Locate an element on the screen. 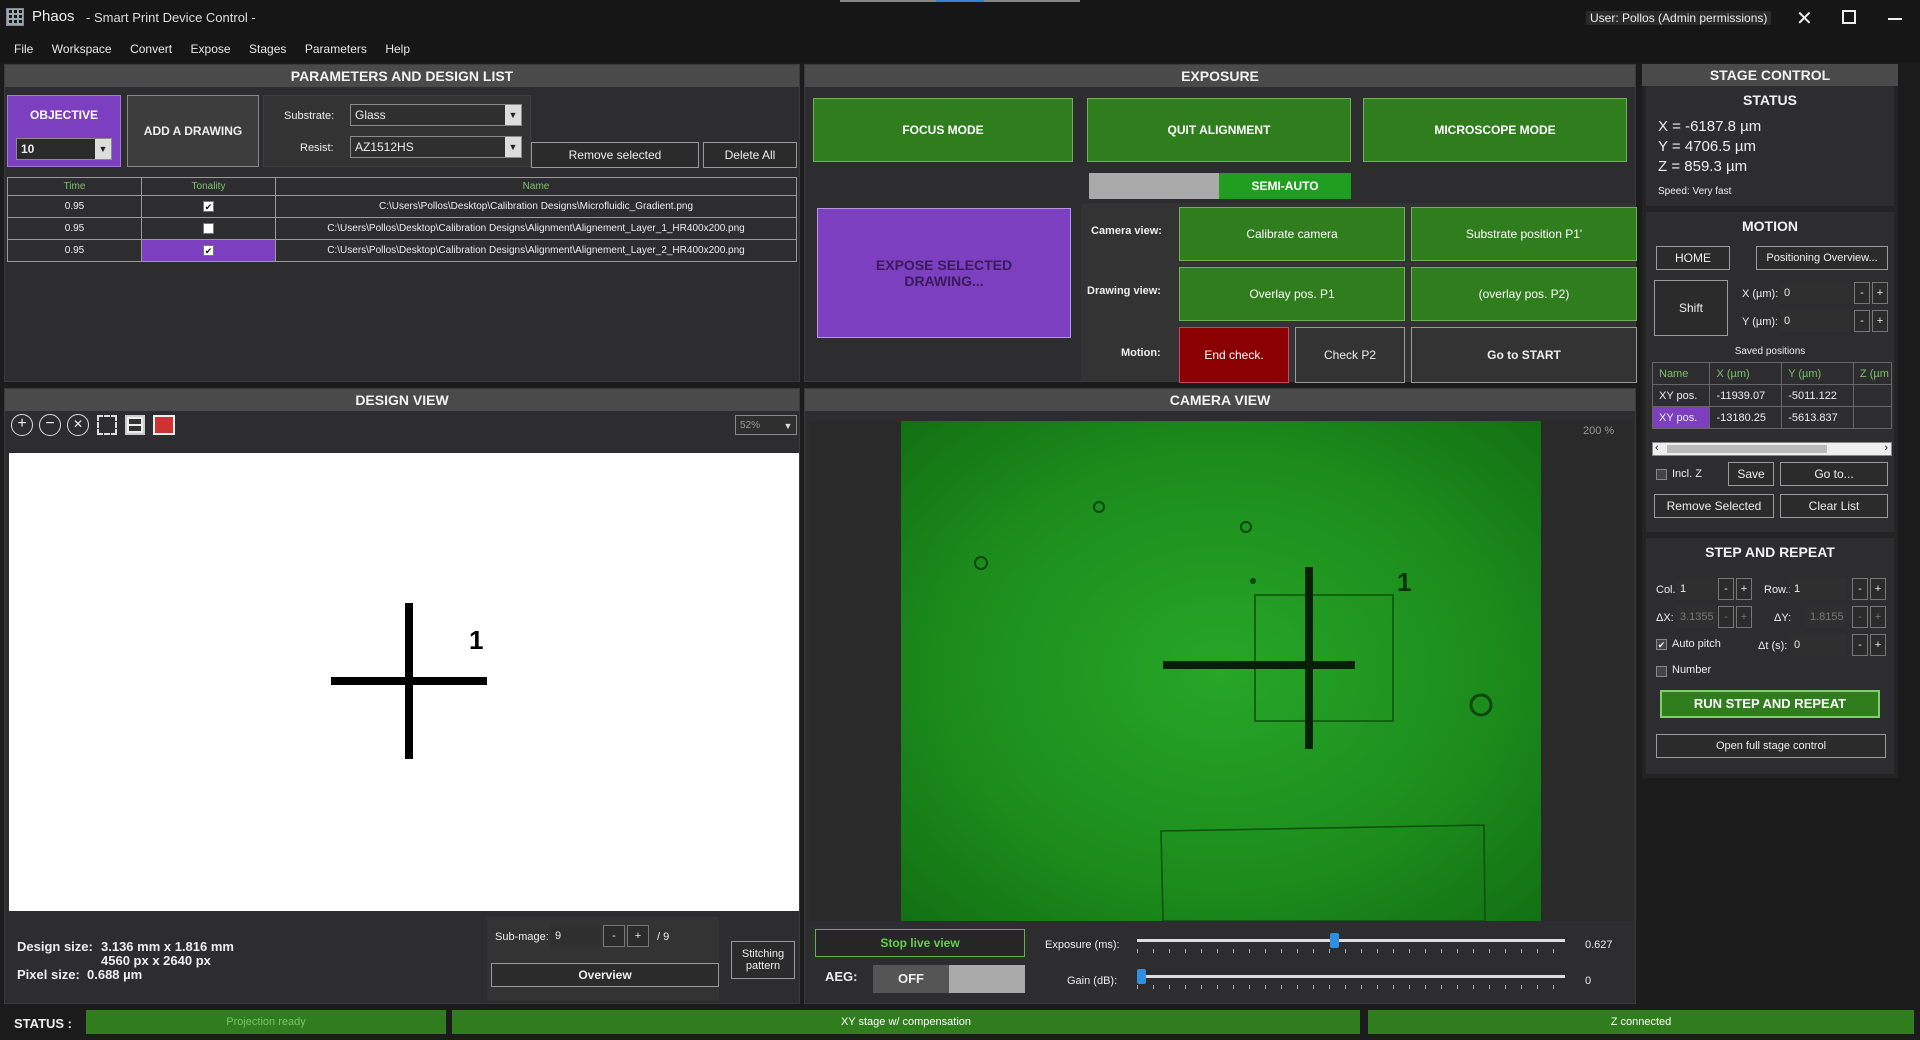 This screenshot has width=1920, height=1040. menu-file: File is located at coordinates (23, 49).